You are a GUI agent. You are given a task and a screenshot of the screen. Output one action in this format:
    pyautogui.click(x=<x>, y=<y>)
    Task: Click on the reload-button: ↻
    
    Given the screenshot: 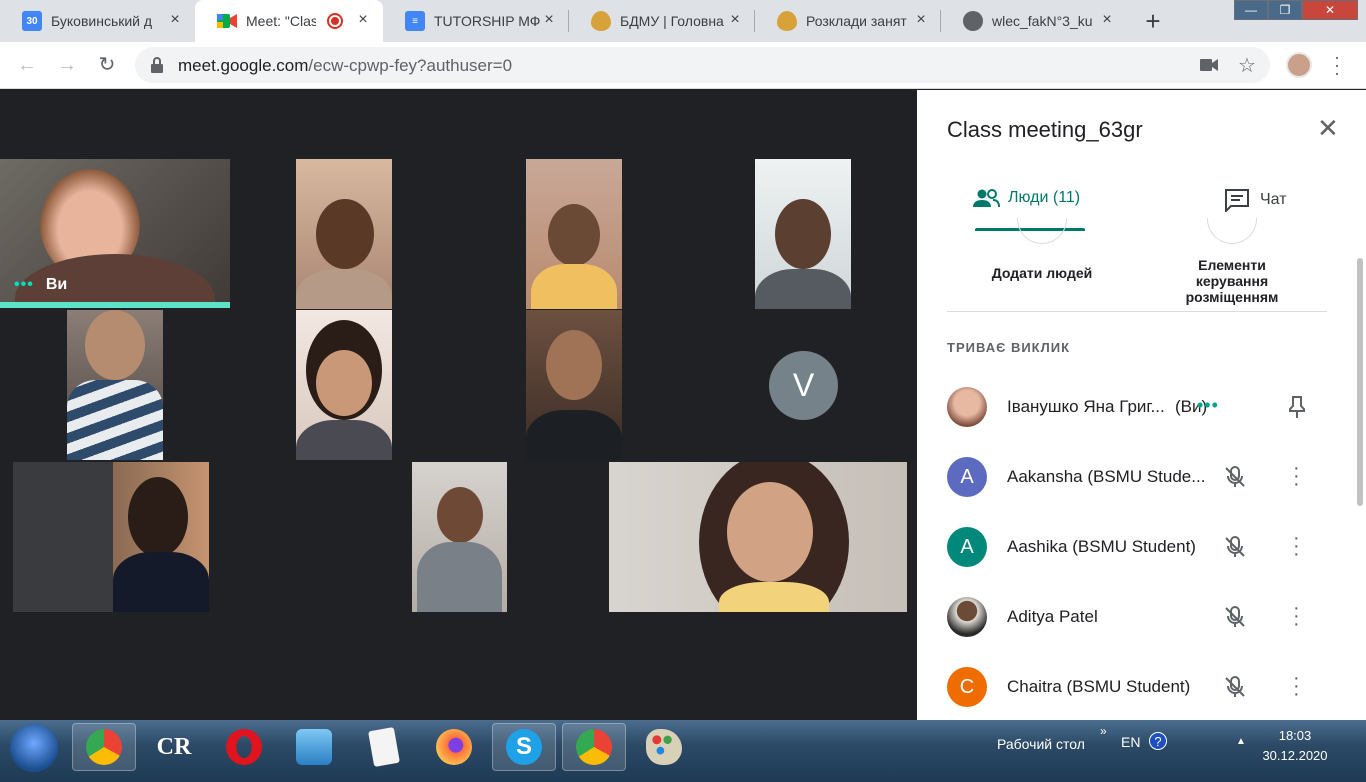 What is the action you would take?
    pyautogui.click(x=107, y=65)
    